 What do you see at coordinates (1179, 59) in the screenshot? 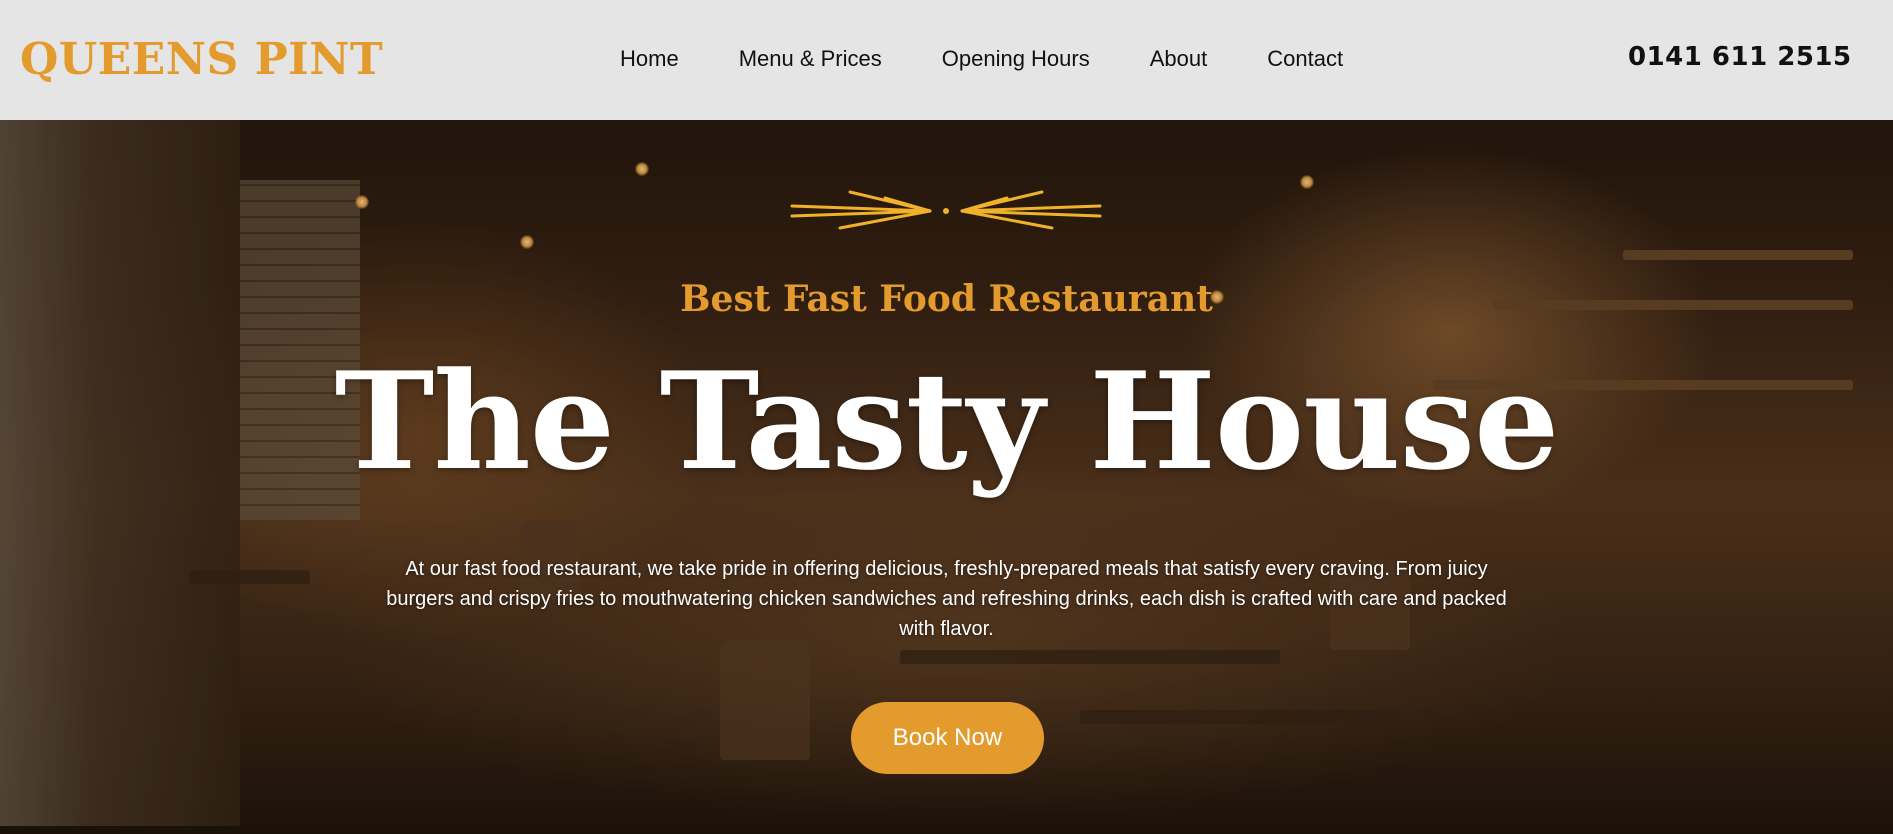
I see `nav-about: About` at bounding box center [1179, 59].